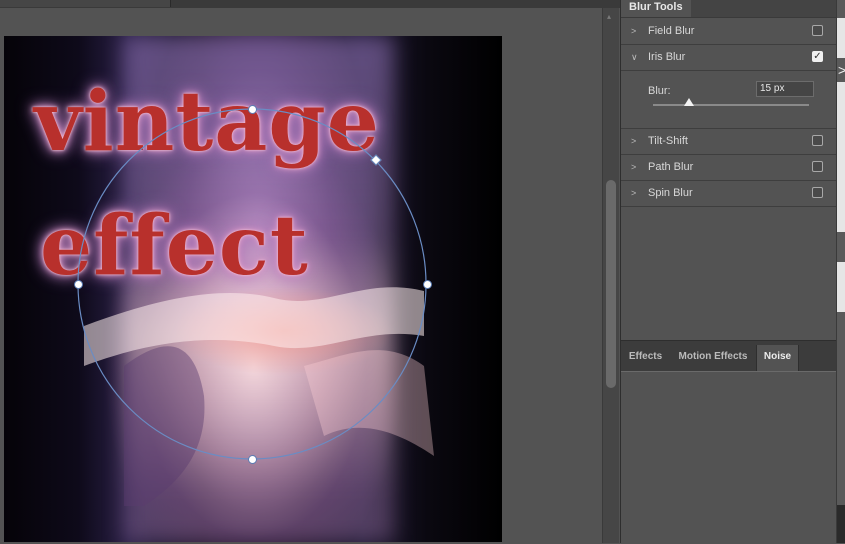  I want to click on path-blur-checkbox, so click(817, 166).